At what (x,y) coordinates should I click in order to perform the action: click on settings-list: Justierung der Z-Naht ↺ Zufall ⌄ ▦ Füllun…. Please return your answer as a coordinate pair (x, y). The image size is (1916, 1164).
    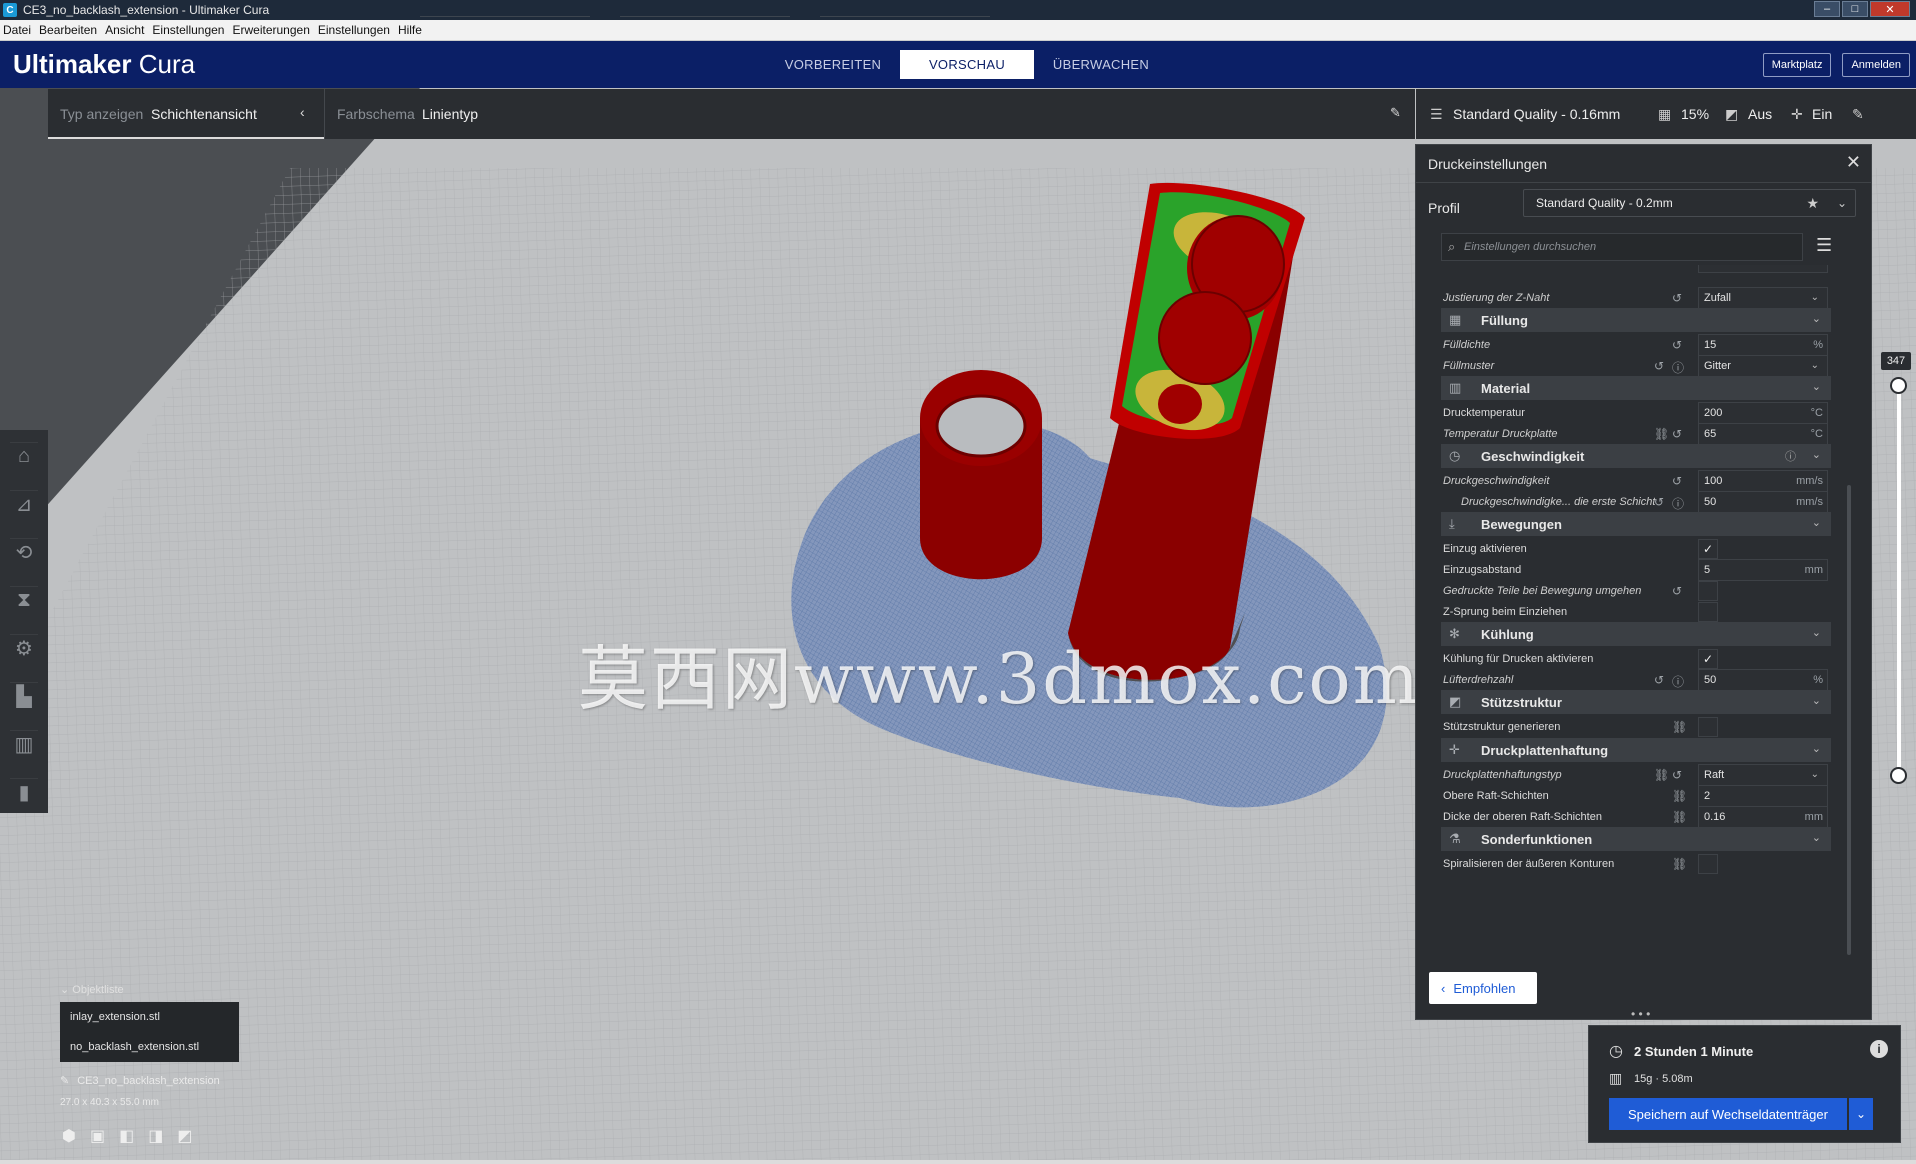
    Looking at the image, I should click on (1647, 605).